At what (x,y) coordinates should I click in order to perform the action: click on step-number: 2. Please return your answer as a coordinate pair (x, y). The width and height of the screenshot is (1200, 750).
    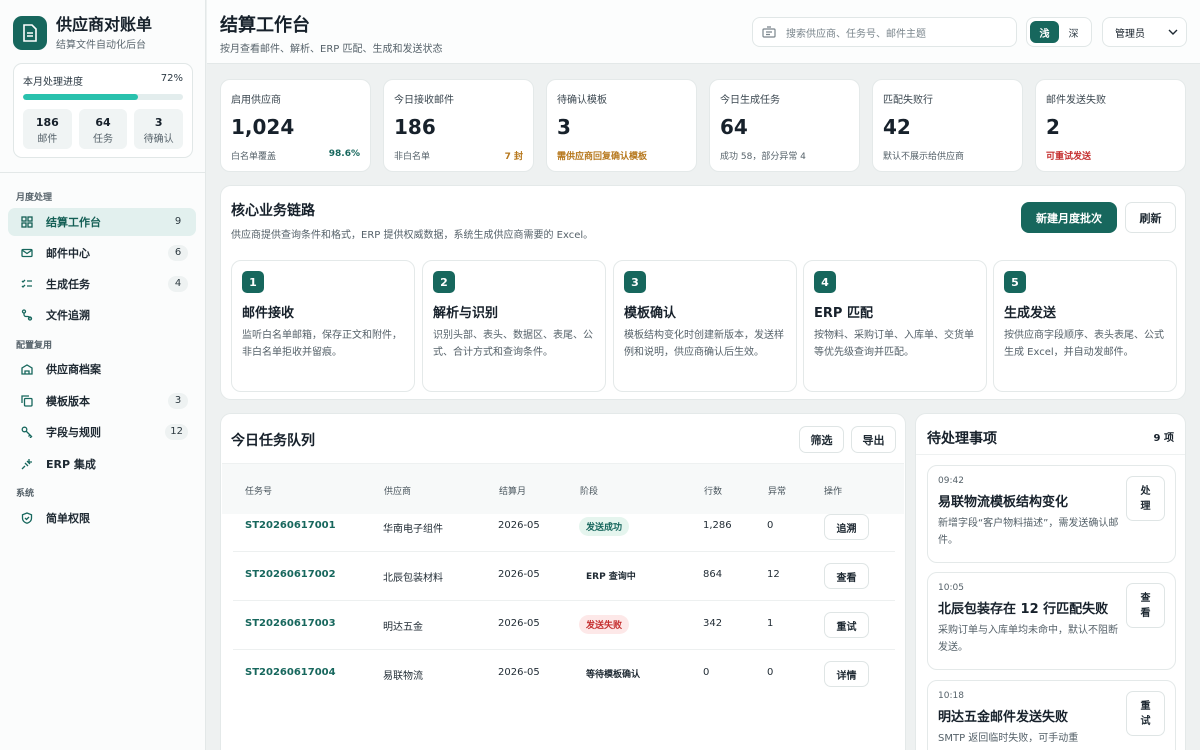
    Looking at the image, I should click on (444, 282).